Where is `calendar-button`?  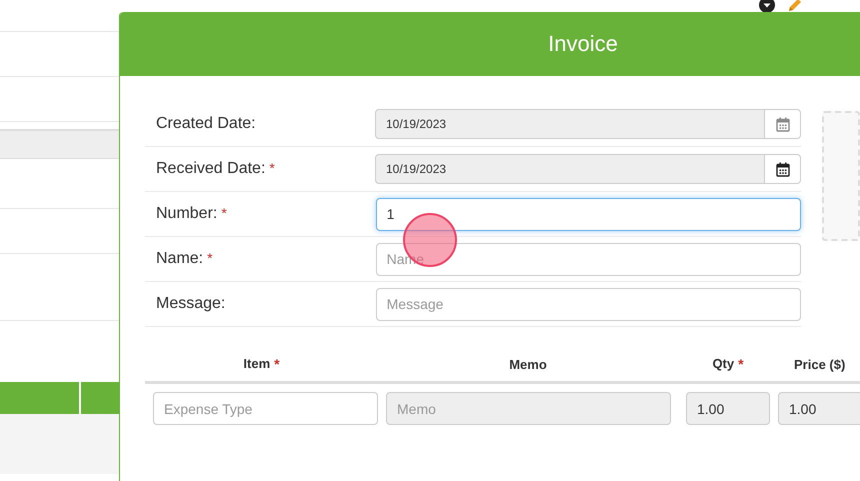 calendar-button is located at coordinates (783, 169).